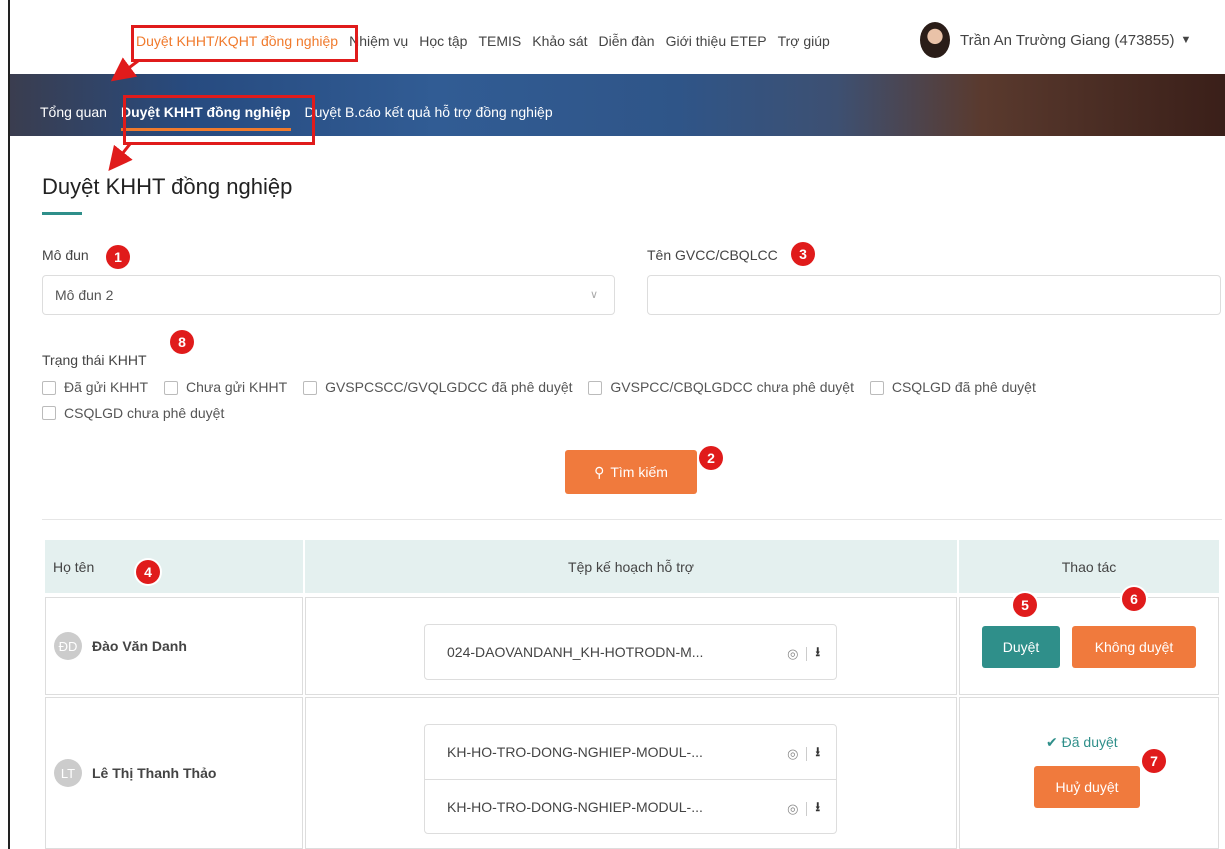 Image resolution: width=1225 pixels, height=849 pixels. I want to click on annotation-badge: 8, so click(182, 342).